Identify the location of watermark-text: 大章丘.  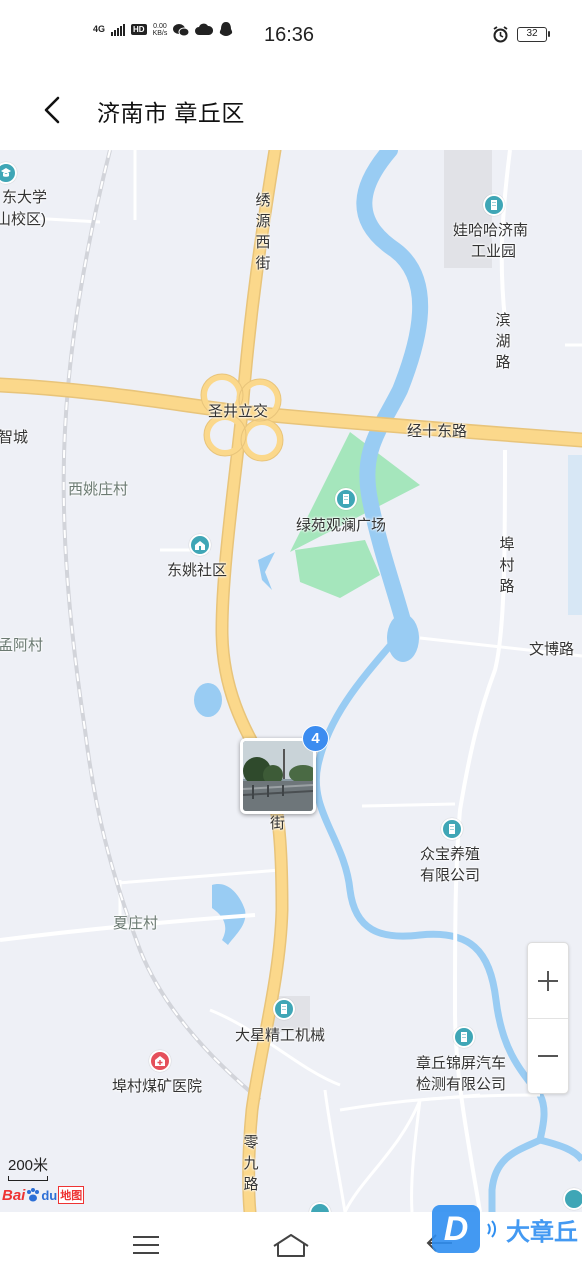
(542, 1232).